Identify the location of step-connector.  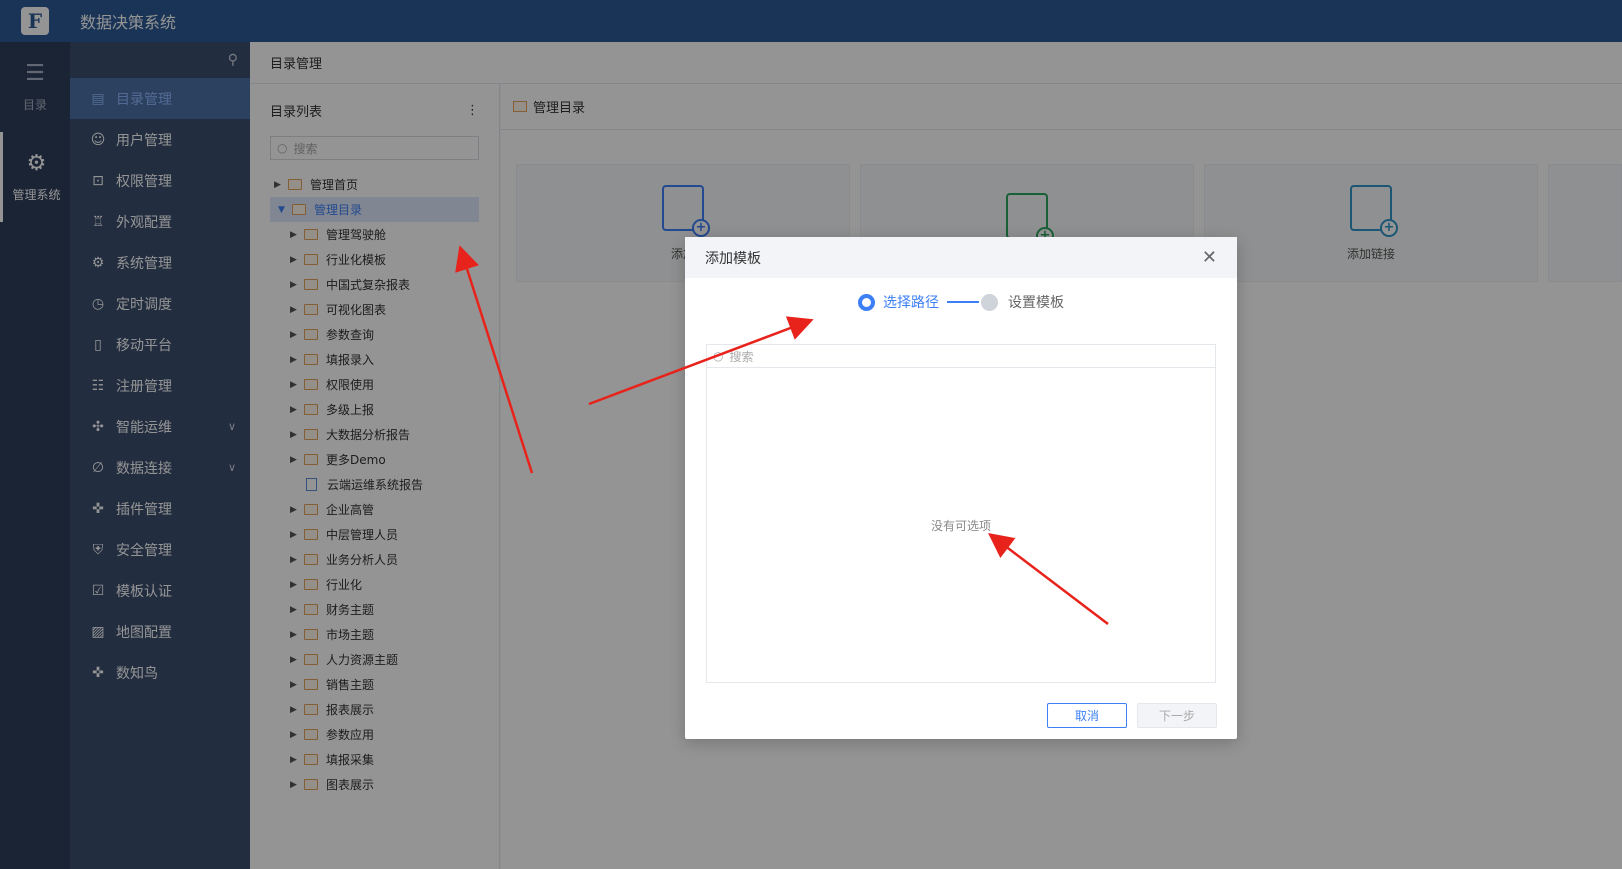
(963, 302).